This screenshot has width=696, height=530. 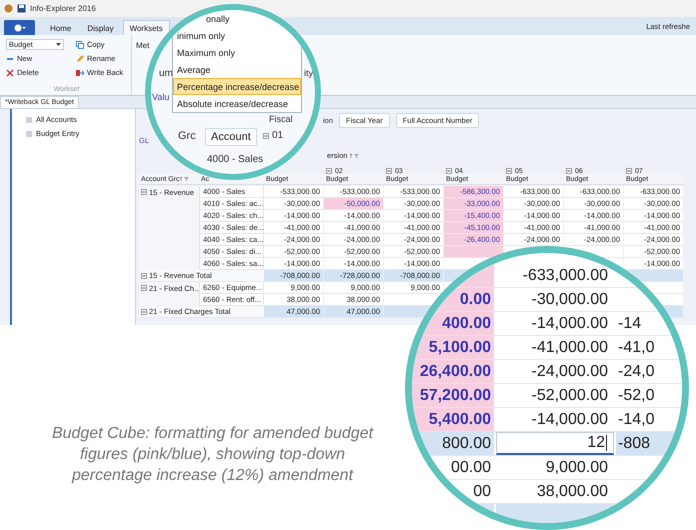 I want to click on window-title: Info-Explorer 2016, so click(x=63, y=8).